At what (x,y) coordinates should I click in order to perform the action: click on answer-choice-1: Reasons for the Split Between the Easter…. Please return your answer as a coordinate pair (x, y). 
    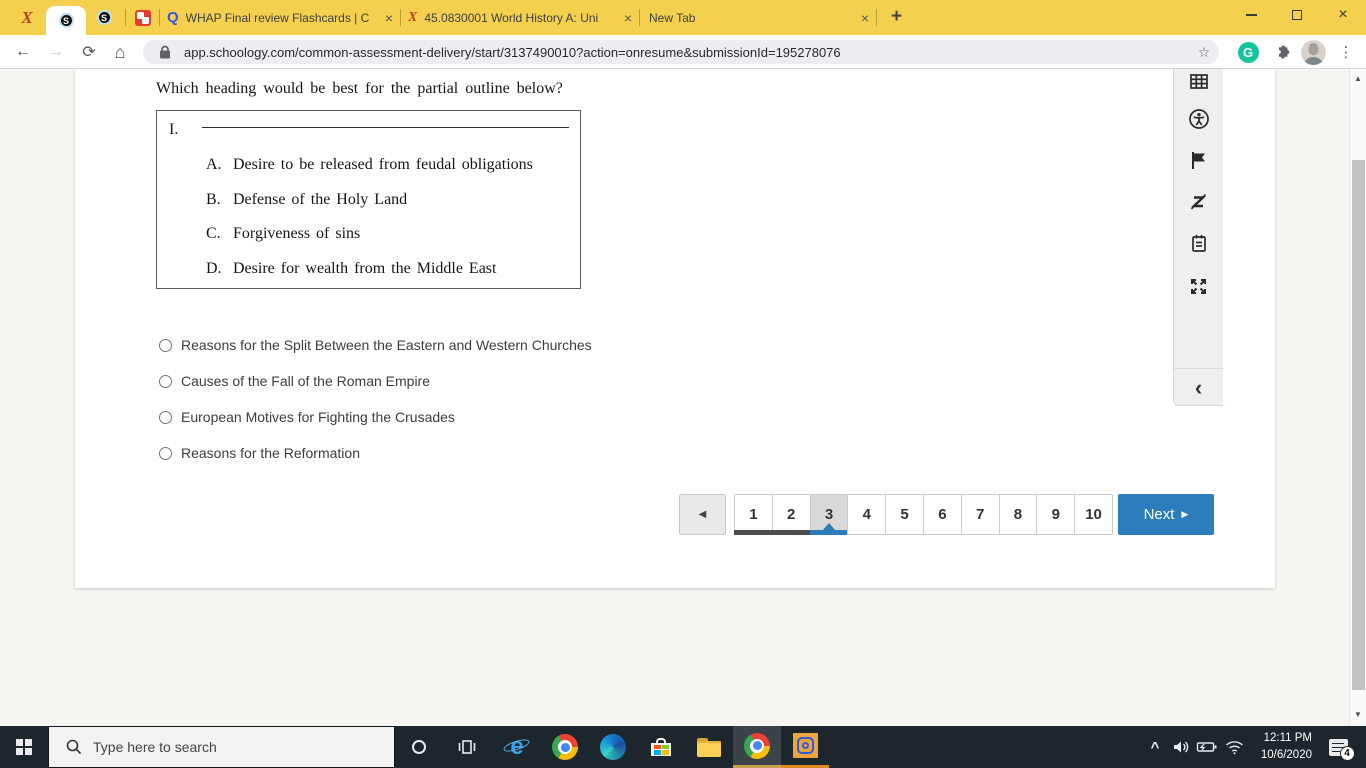
    Looking at the image, I should click on (375, 345).